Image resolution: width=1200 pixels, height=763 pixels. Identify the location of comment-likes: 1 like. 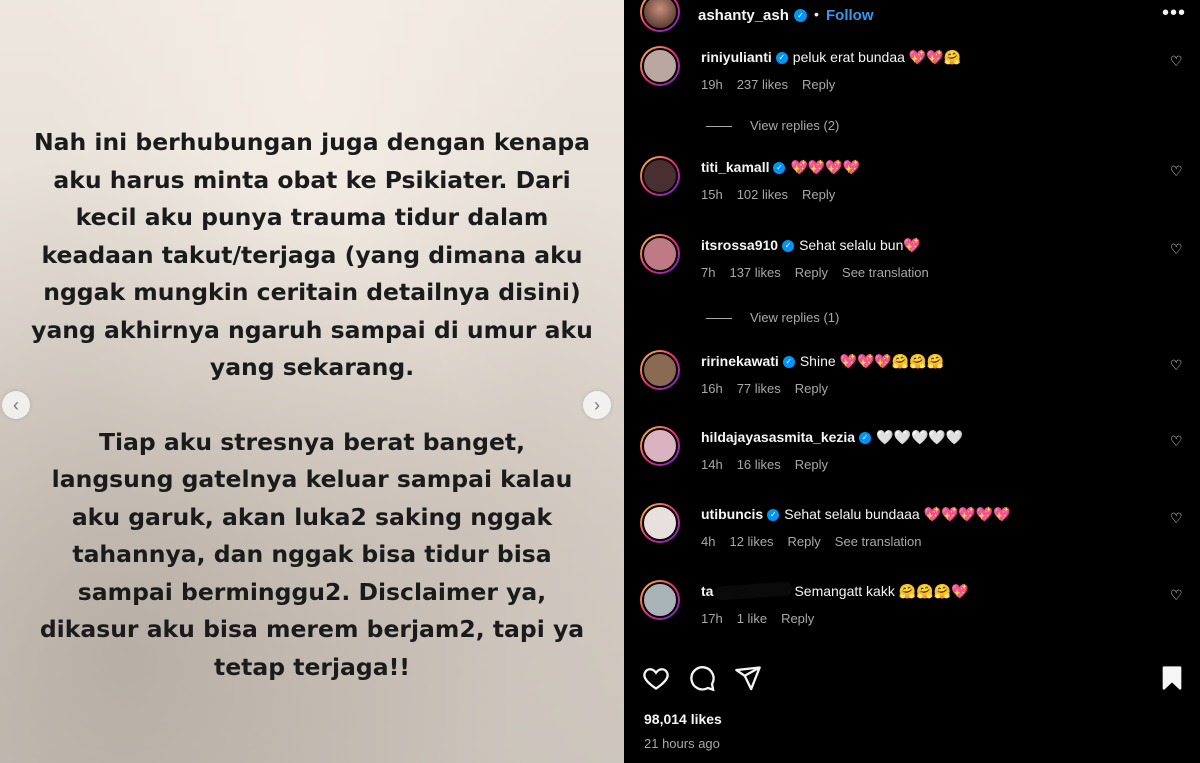
(752, 618).